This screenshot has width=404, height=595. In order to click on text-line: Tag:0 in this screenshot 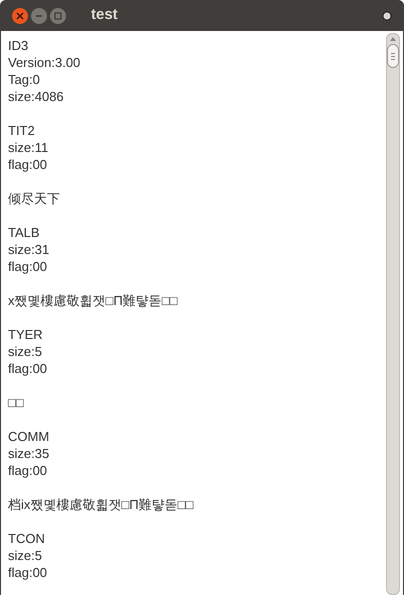, I will do `click(24, 79)`.